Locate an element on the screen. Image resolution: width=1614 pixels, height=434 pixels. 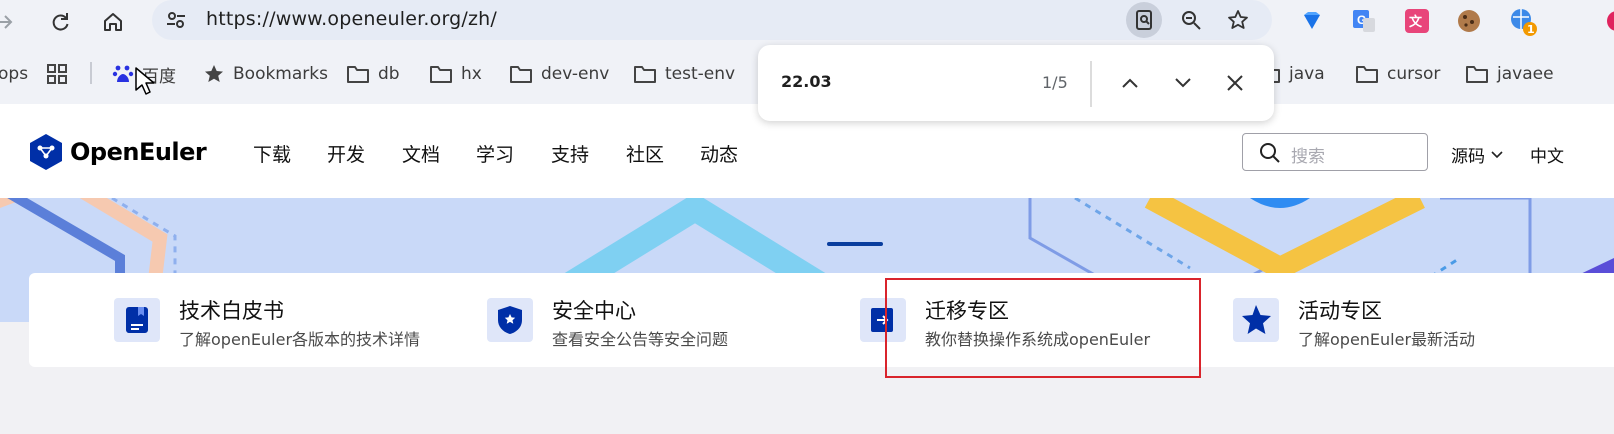
shield-icon is located at coordinates (510, 320).